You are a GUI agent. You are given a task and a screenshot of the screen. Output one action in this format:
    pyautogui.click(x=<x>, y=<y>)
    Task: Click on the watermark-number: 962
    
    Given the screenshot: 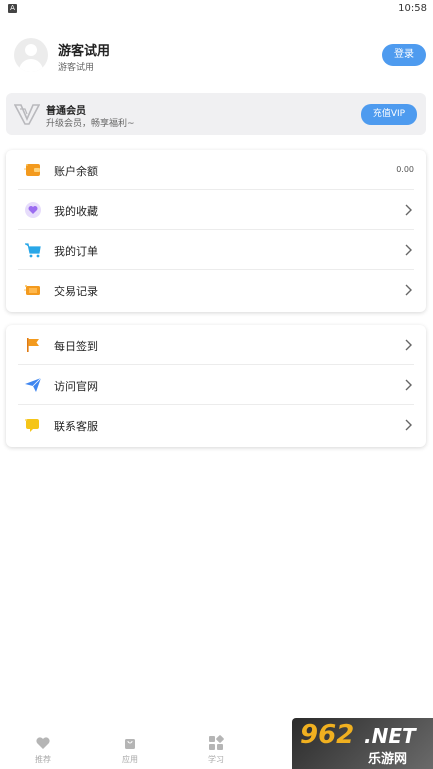 What is the action you would take?
    pyautogui.click(x=327, y=735)
    